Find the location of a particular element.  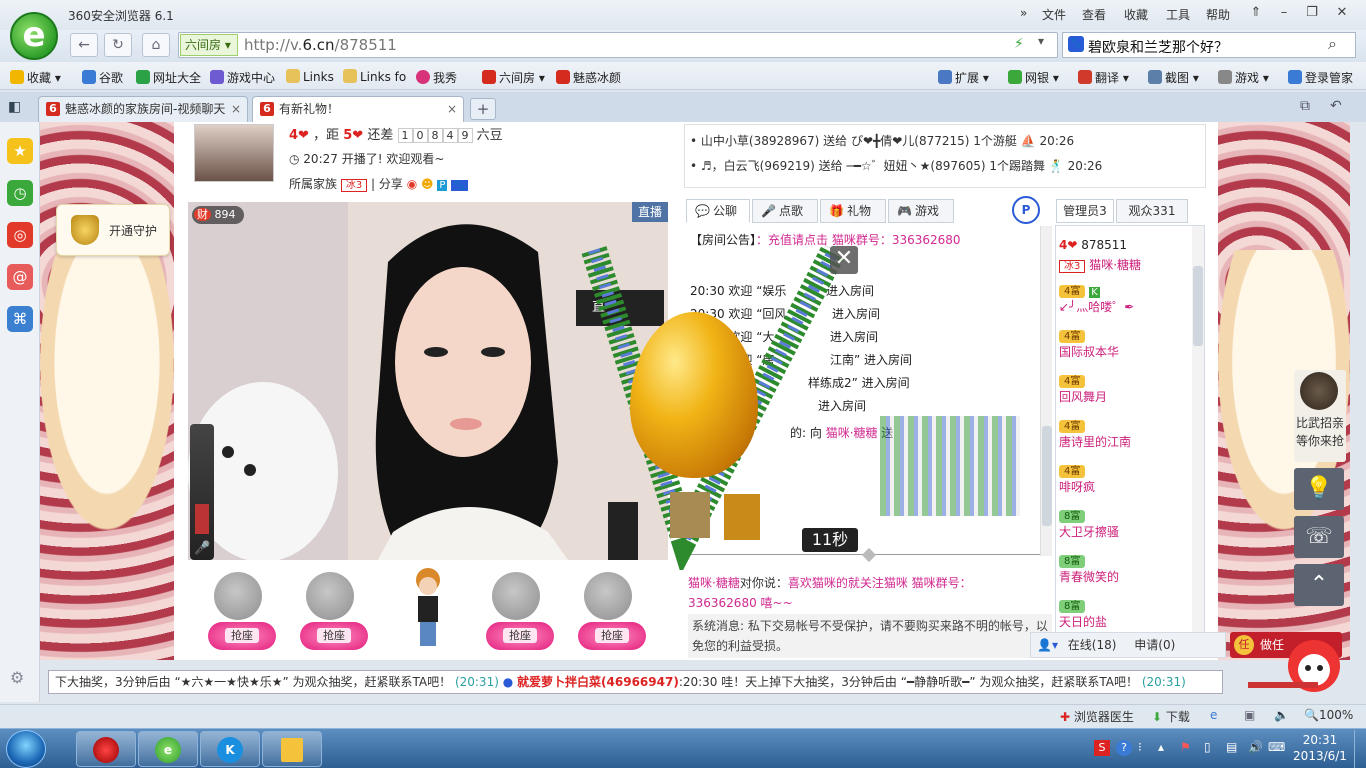

weibo-icon: ◎ is located at coordinates (20, 235).